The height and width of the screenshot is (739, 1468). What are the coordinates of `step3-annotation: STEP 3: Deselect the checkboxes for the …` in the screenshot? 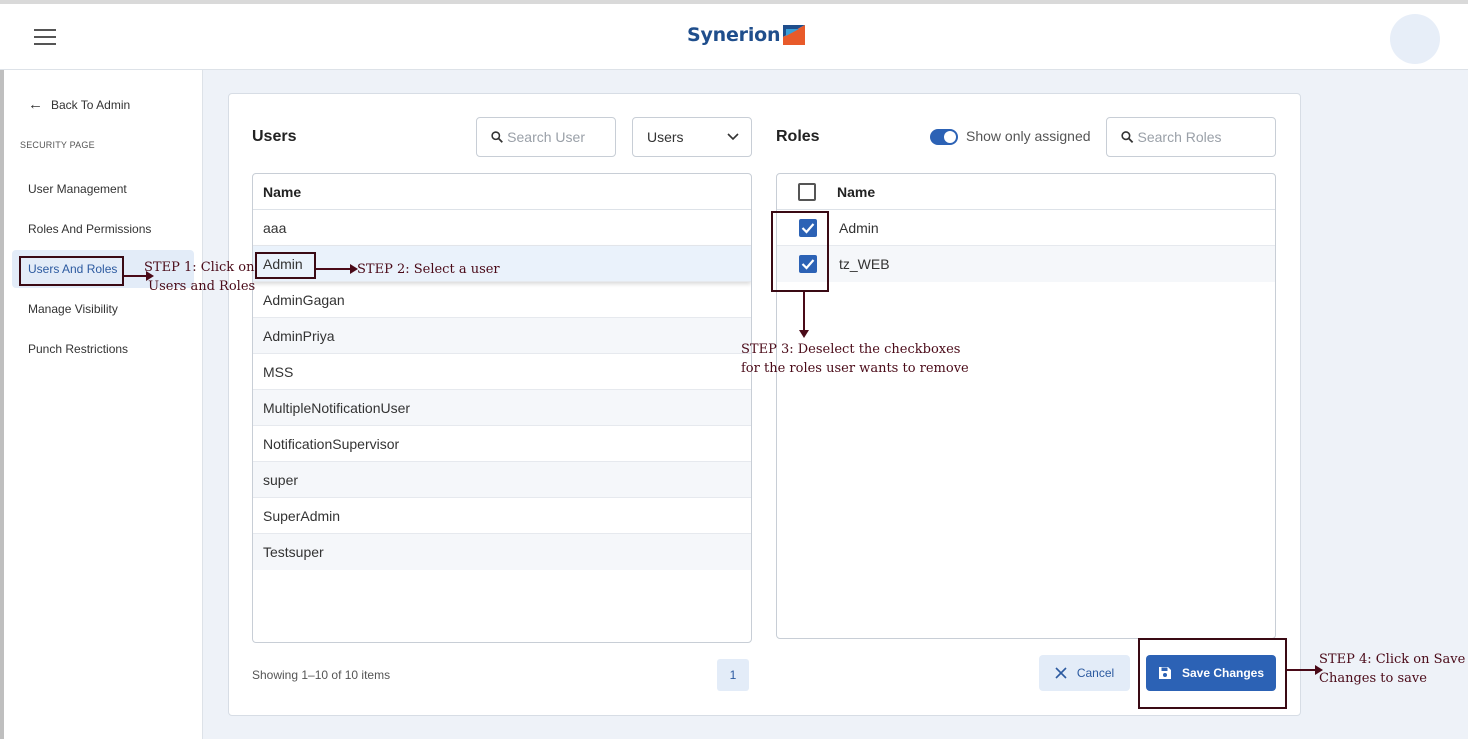 It's located at (855, 359).